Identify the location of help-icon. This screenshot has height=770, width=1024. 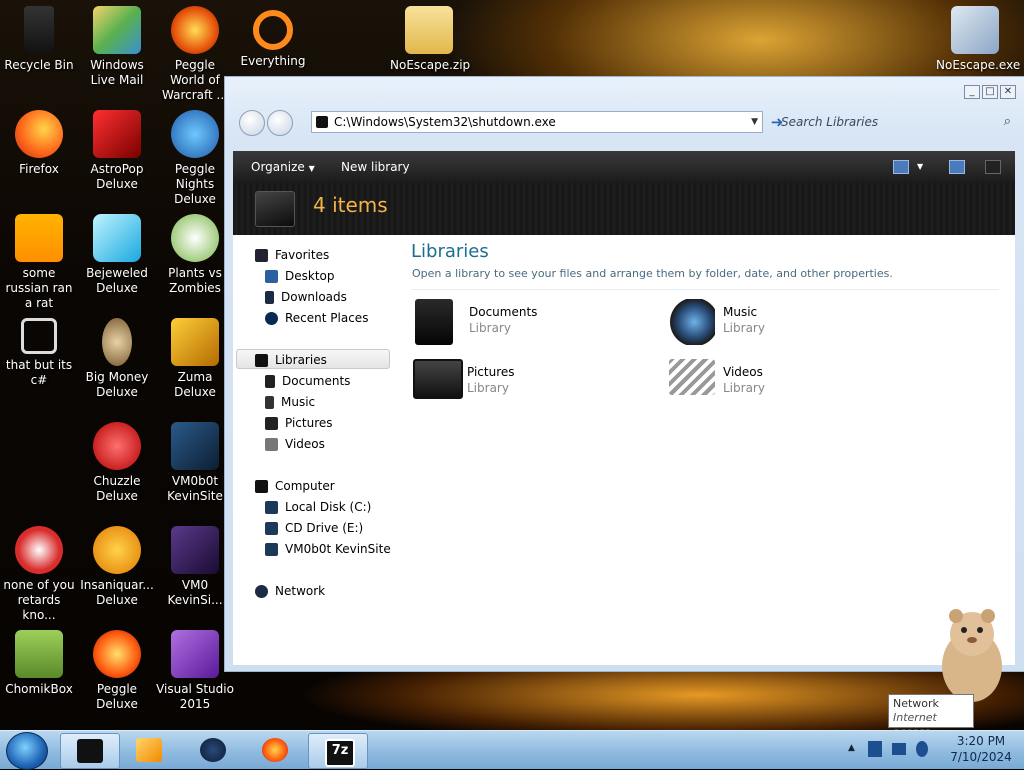
(993, 167).